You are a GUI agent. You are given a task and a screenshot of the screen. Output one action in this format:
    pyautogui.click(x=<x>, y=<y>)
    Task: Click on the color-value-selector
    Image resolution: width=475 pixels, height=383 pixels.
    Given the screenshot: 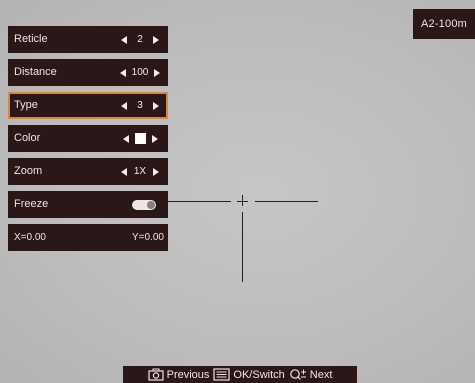 What is the action you would take?
    pyautogui.click(x=140, y=138)
    